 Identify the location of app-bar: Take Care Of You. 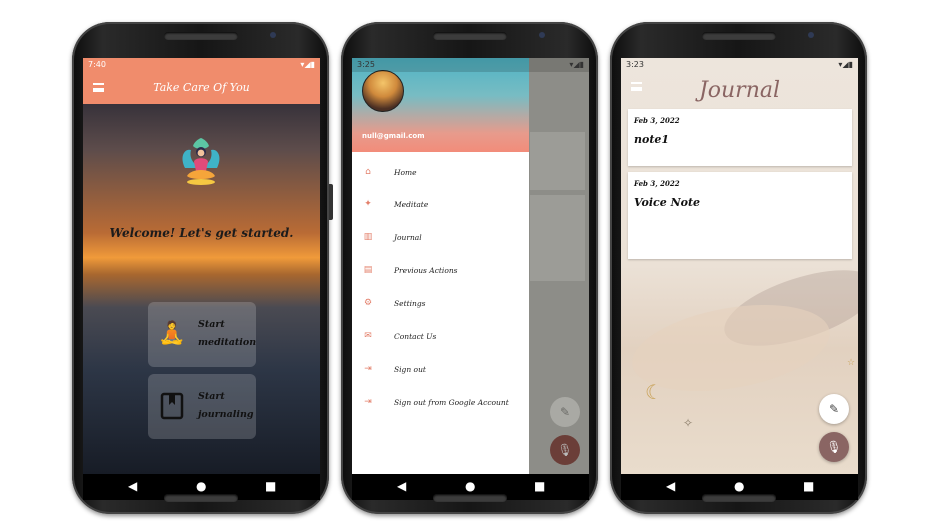
(201, 88).